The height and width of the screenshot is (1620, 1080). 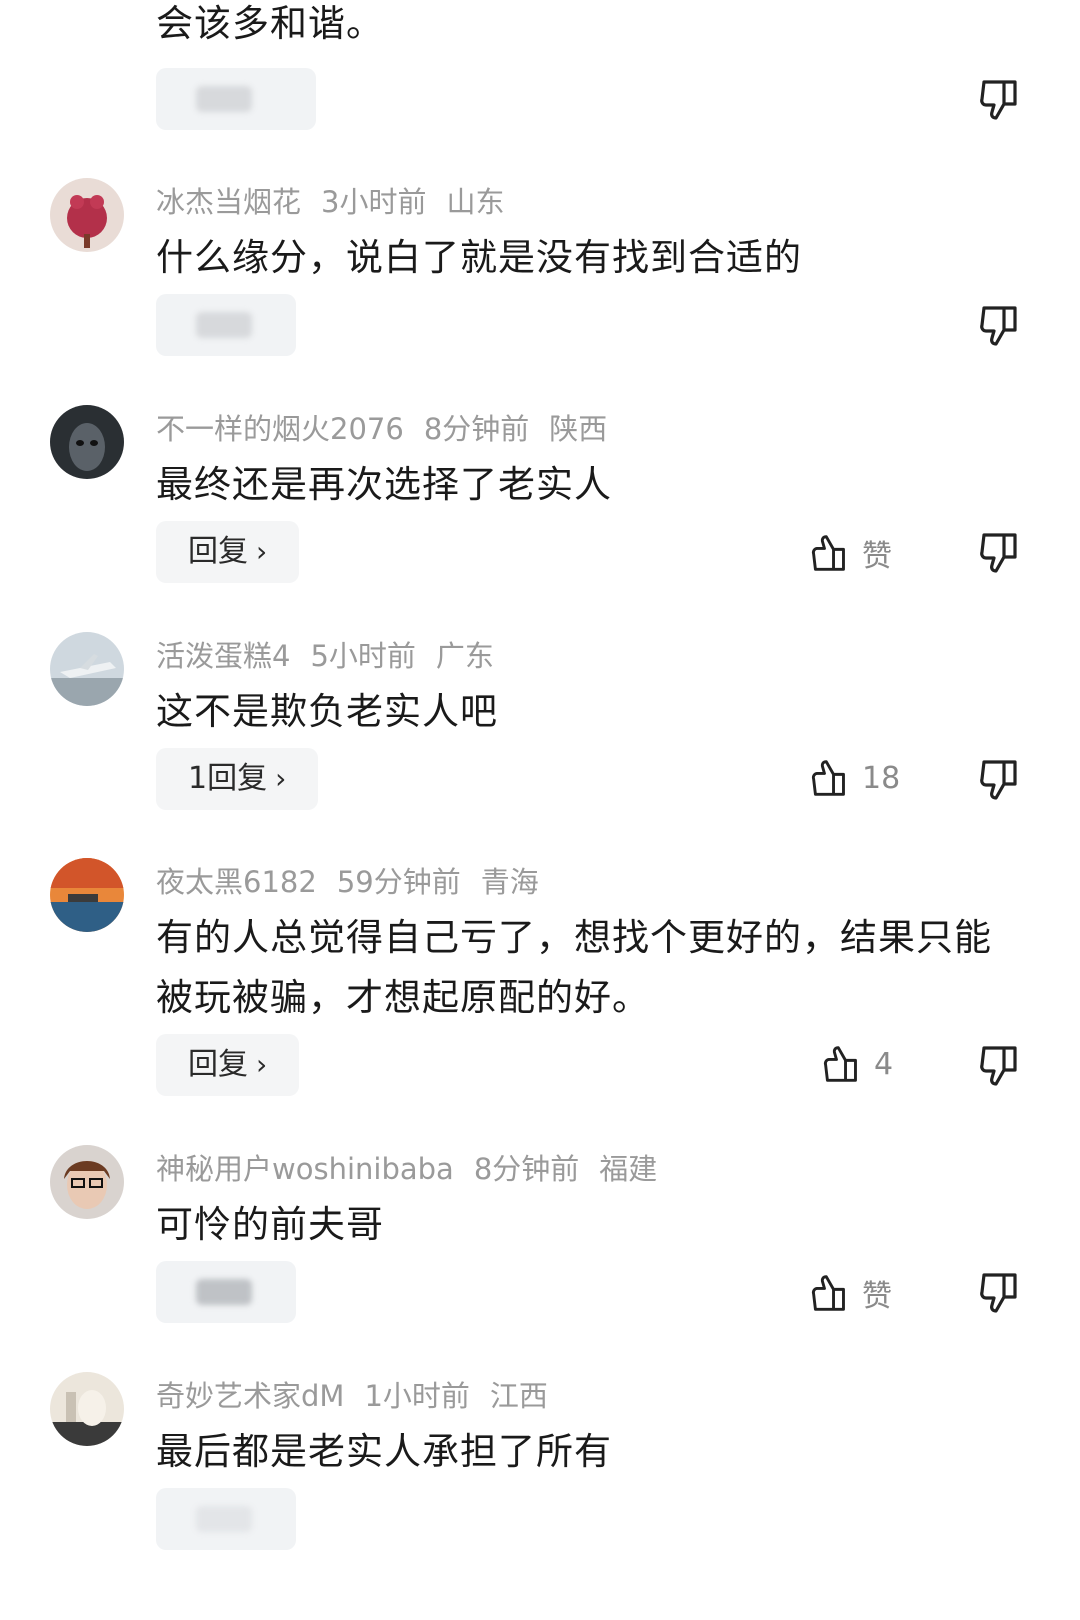 What do you see at coordinates (236, 882) in the screenshot?
I see `username: 夜太黑6182` at bounding box center [236, 882].